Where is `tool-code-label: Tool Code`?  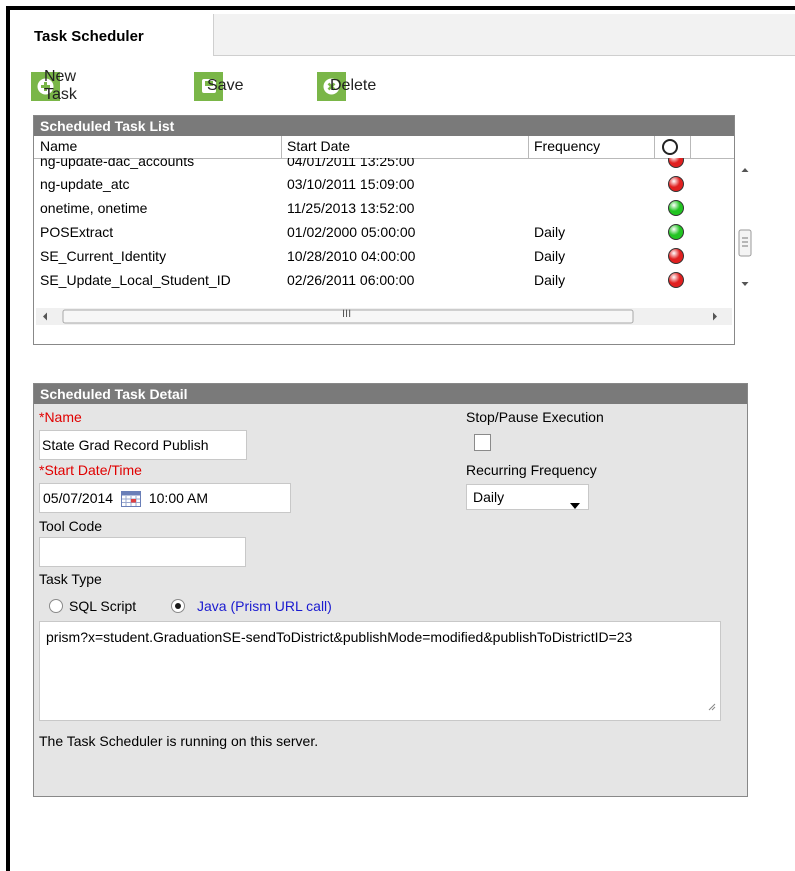 tool-code-label: Tool Code is located at coordinates (71, 526).